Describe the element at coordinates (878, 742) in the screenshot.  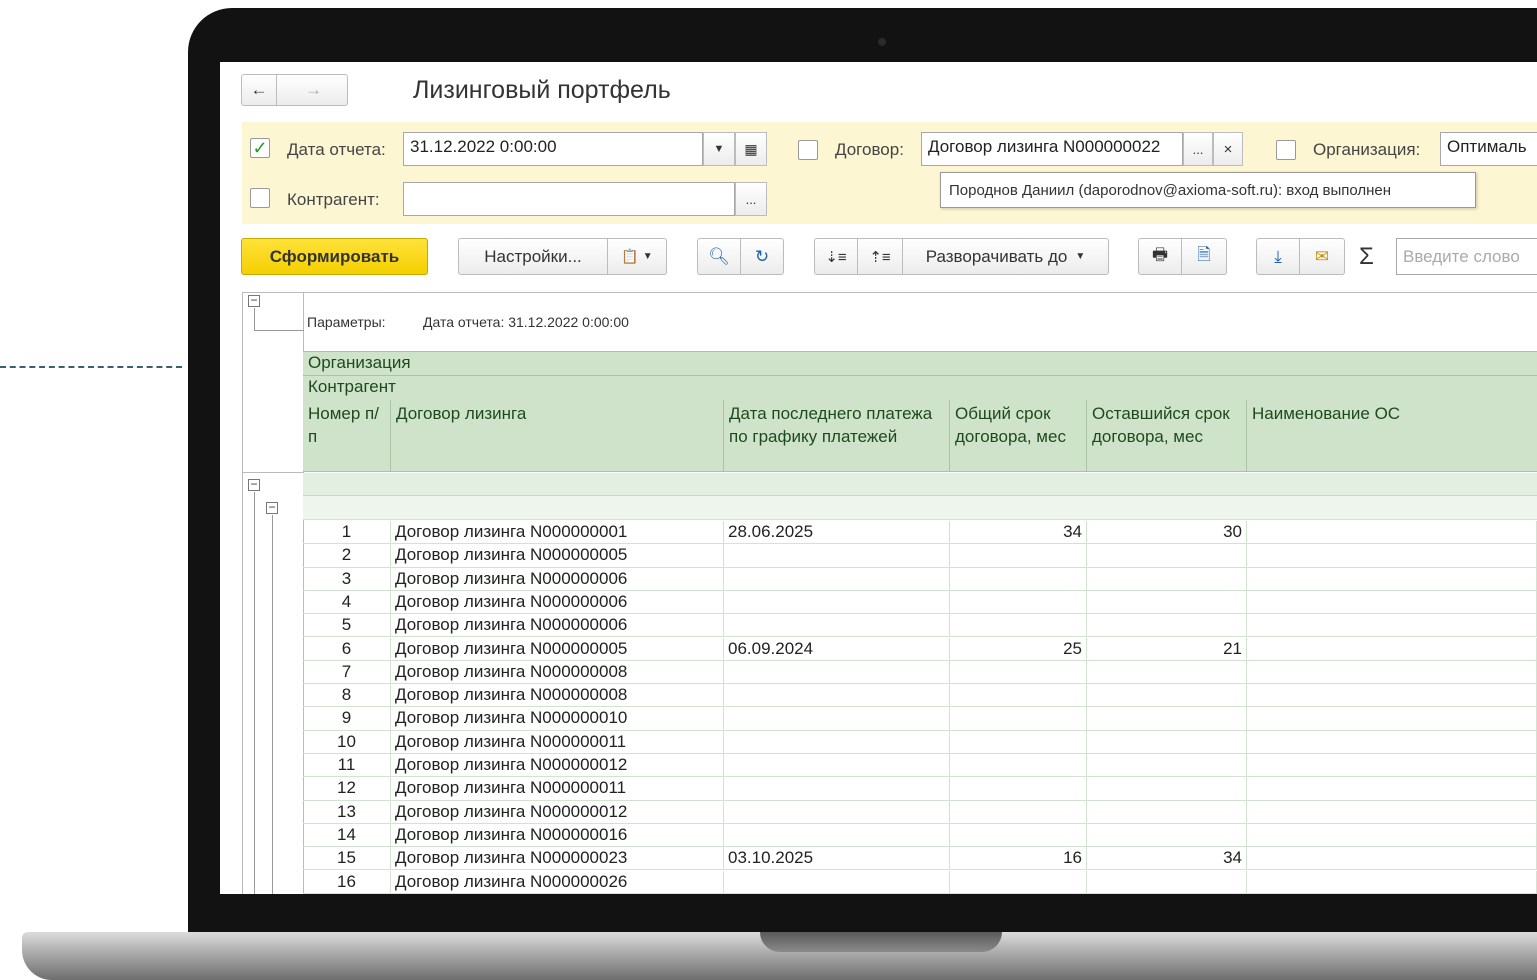
I see `table-row: 10 Договор лизинга N000000011` at that location.